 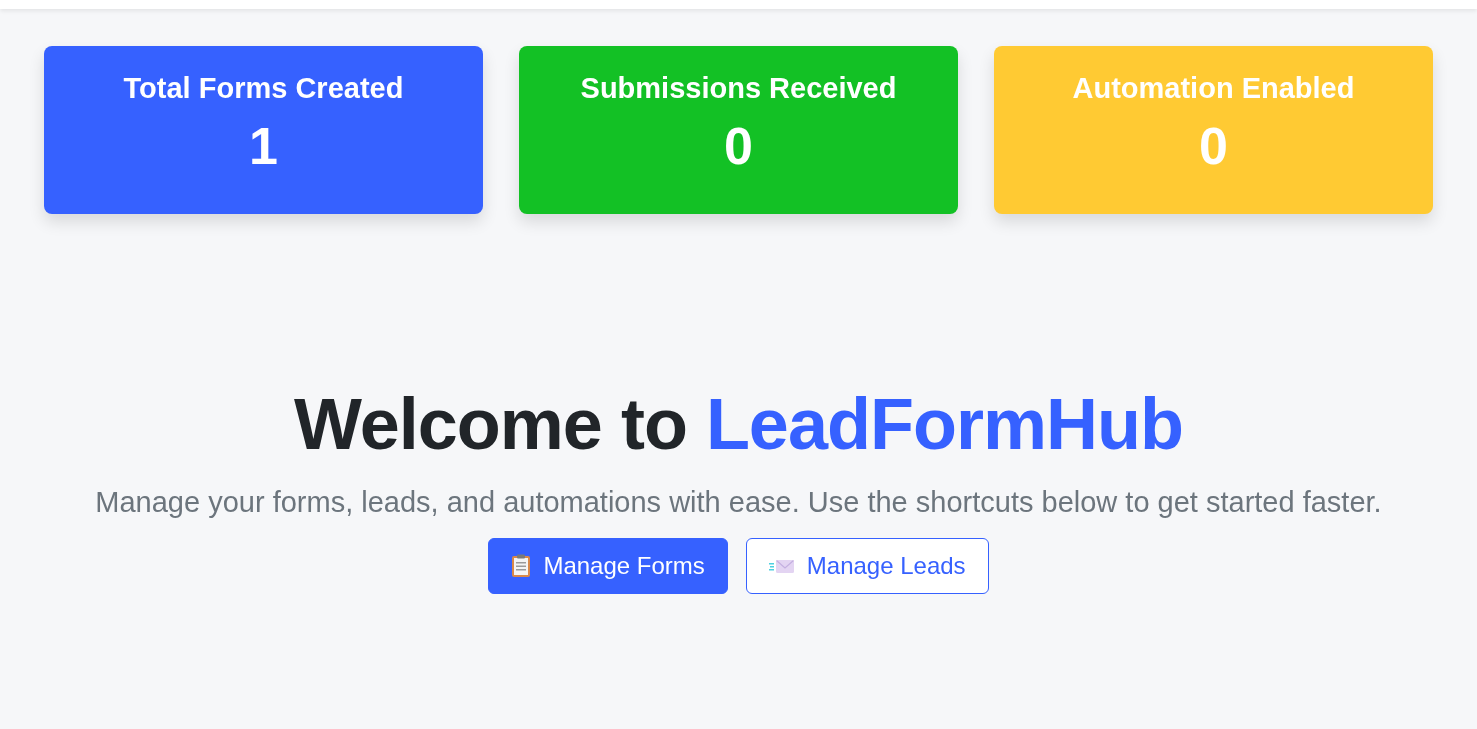 What do you see at coordinates (263, 88) in the screenshot?
I see `stat-title: Total Forms Created` at bounding box center [263, 88].